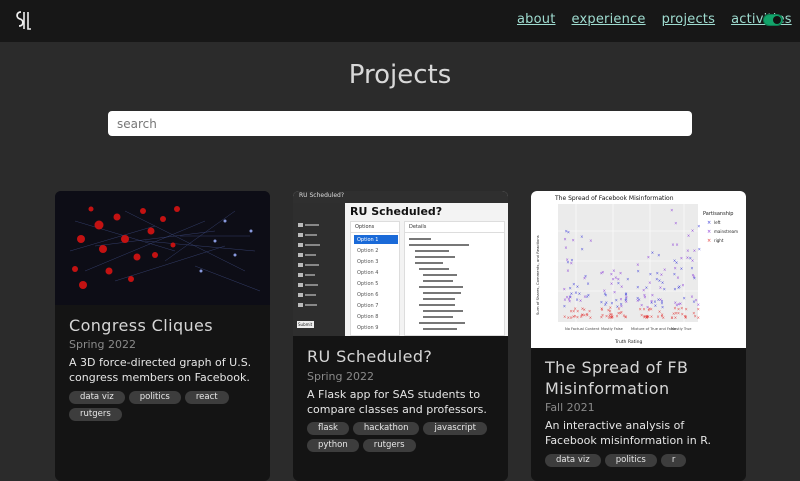 Image resolution: width=800 pixels, height=481 pixels. Describe the element at coordinates (570, 407) in the screenshot. I see `project-date: Fall 2021` at that location.